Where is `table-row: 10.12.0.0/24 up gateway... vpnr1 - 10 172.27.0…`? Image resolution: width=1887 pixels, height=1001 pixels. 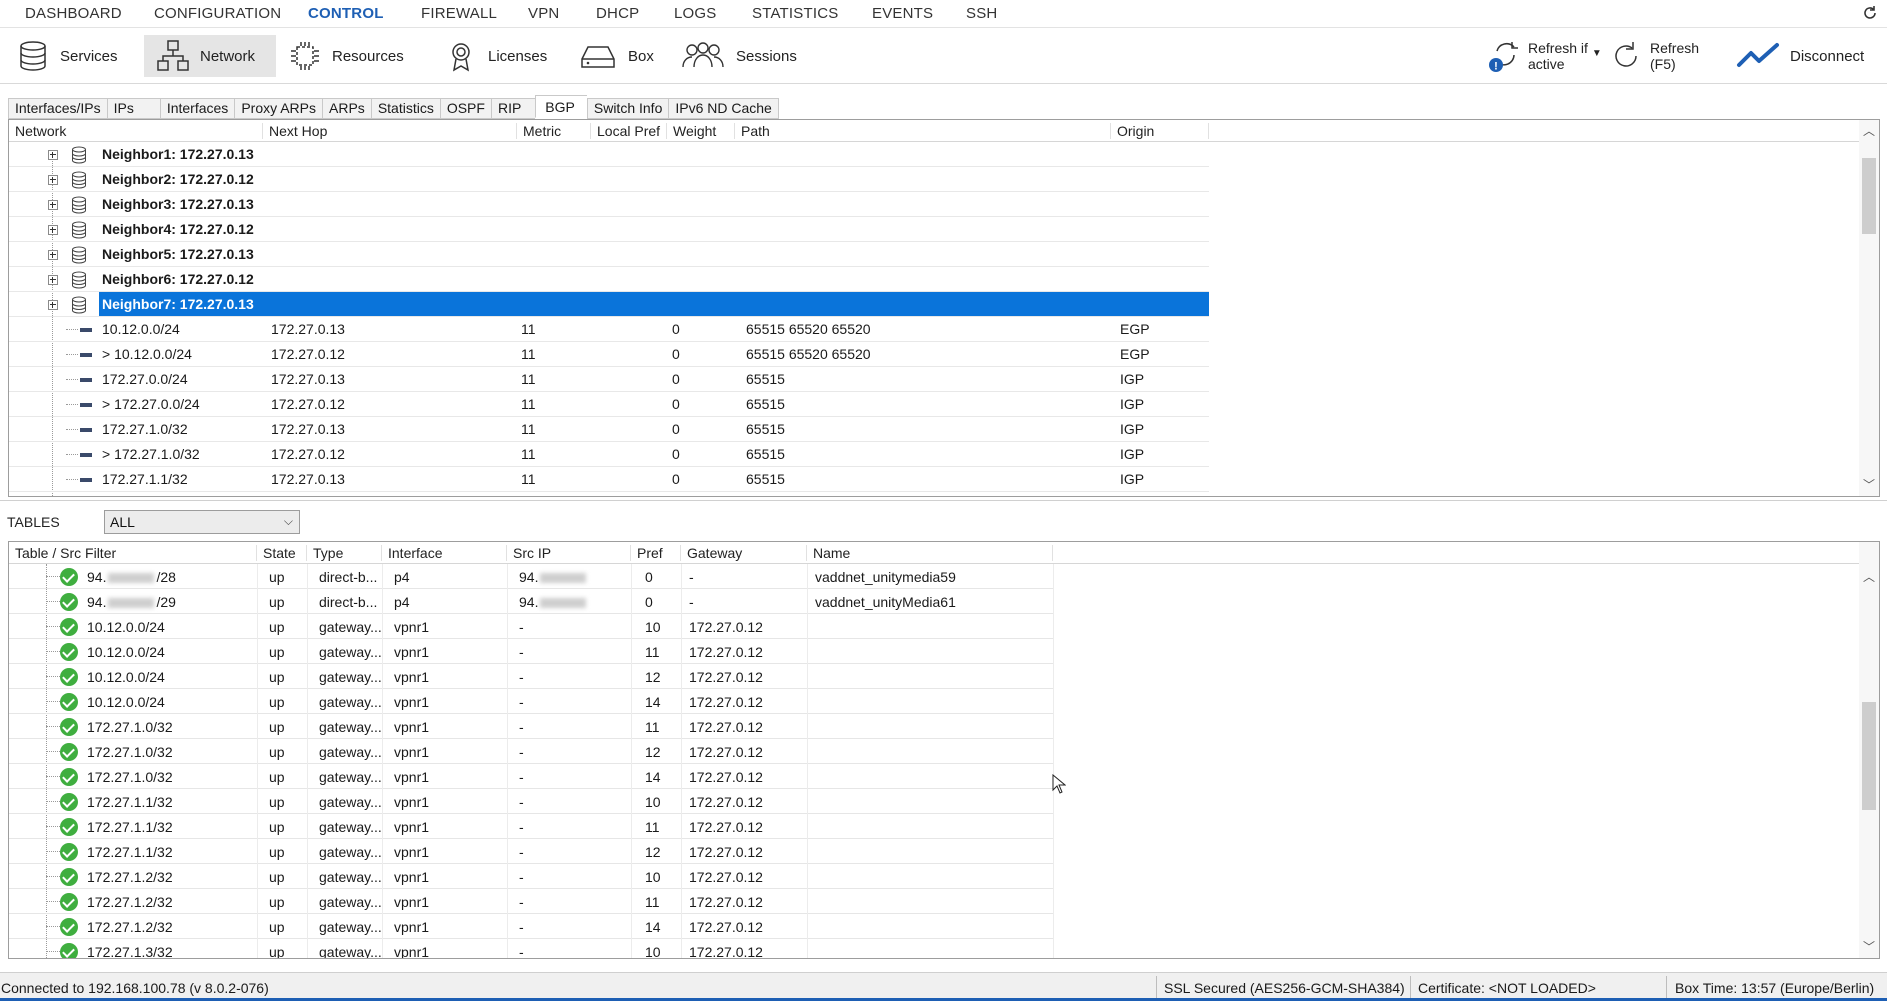 table-row: 10.12.0.0/24 up gateway... vpnr1 - 10 172.27.0… is located at coordinates (531, 626).